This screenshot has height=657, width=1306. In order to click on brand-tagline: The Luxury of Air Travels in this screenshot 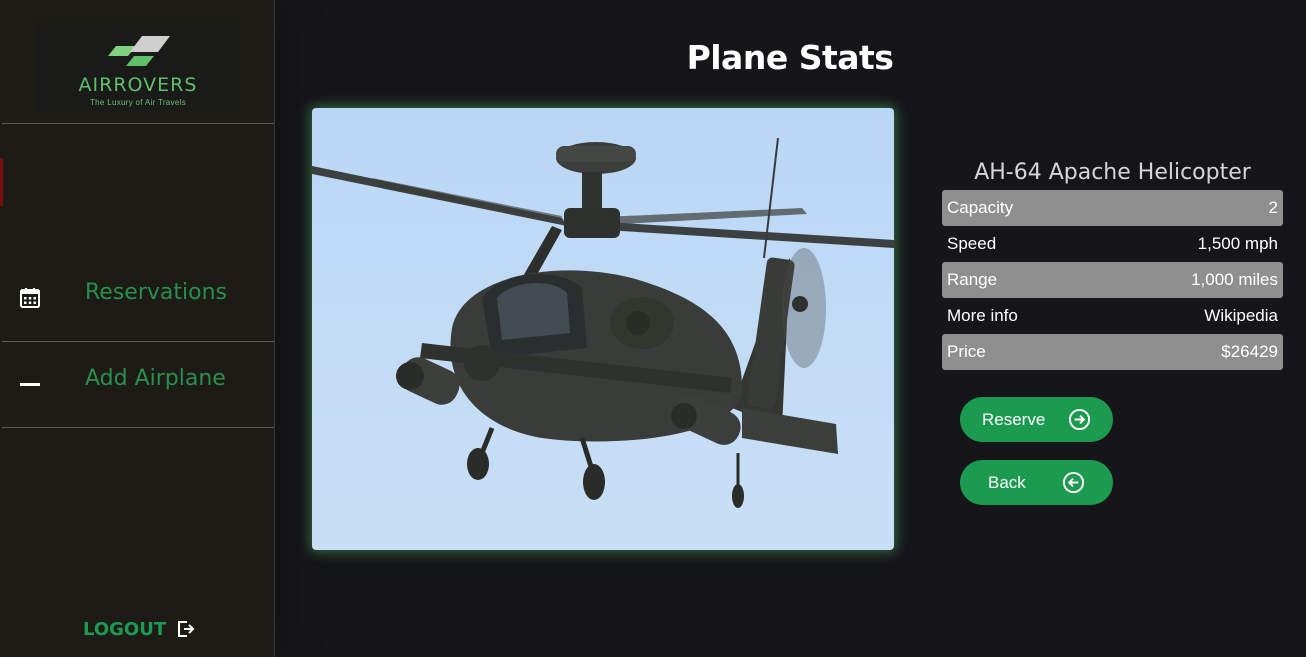, I will do `click(138, 102)`.